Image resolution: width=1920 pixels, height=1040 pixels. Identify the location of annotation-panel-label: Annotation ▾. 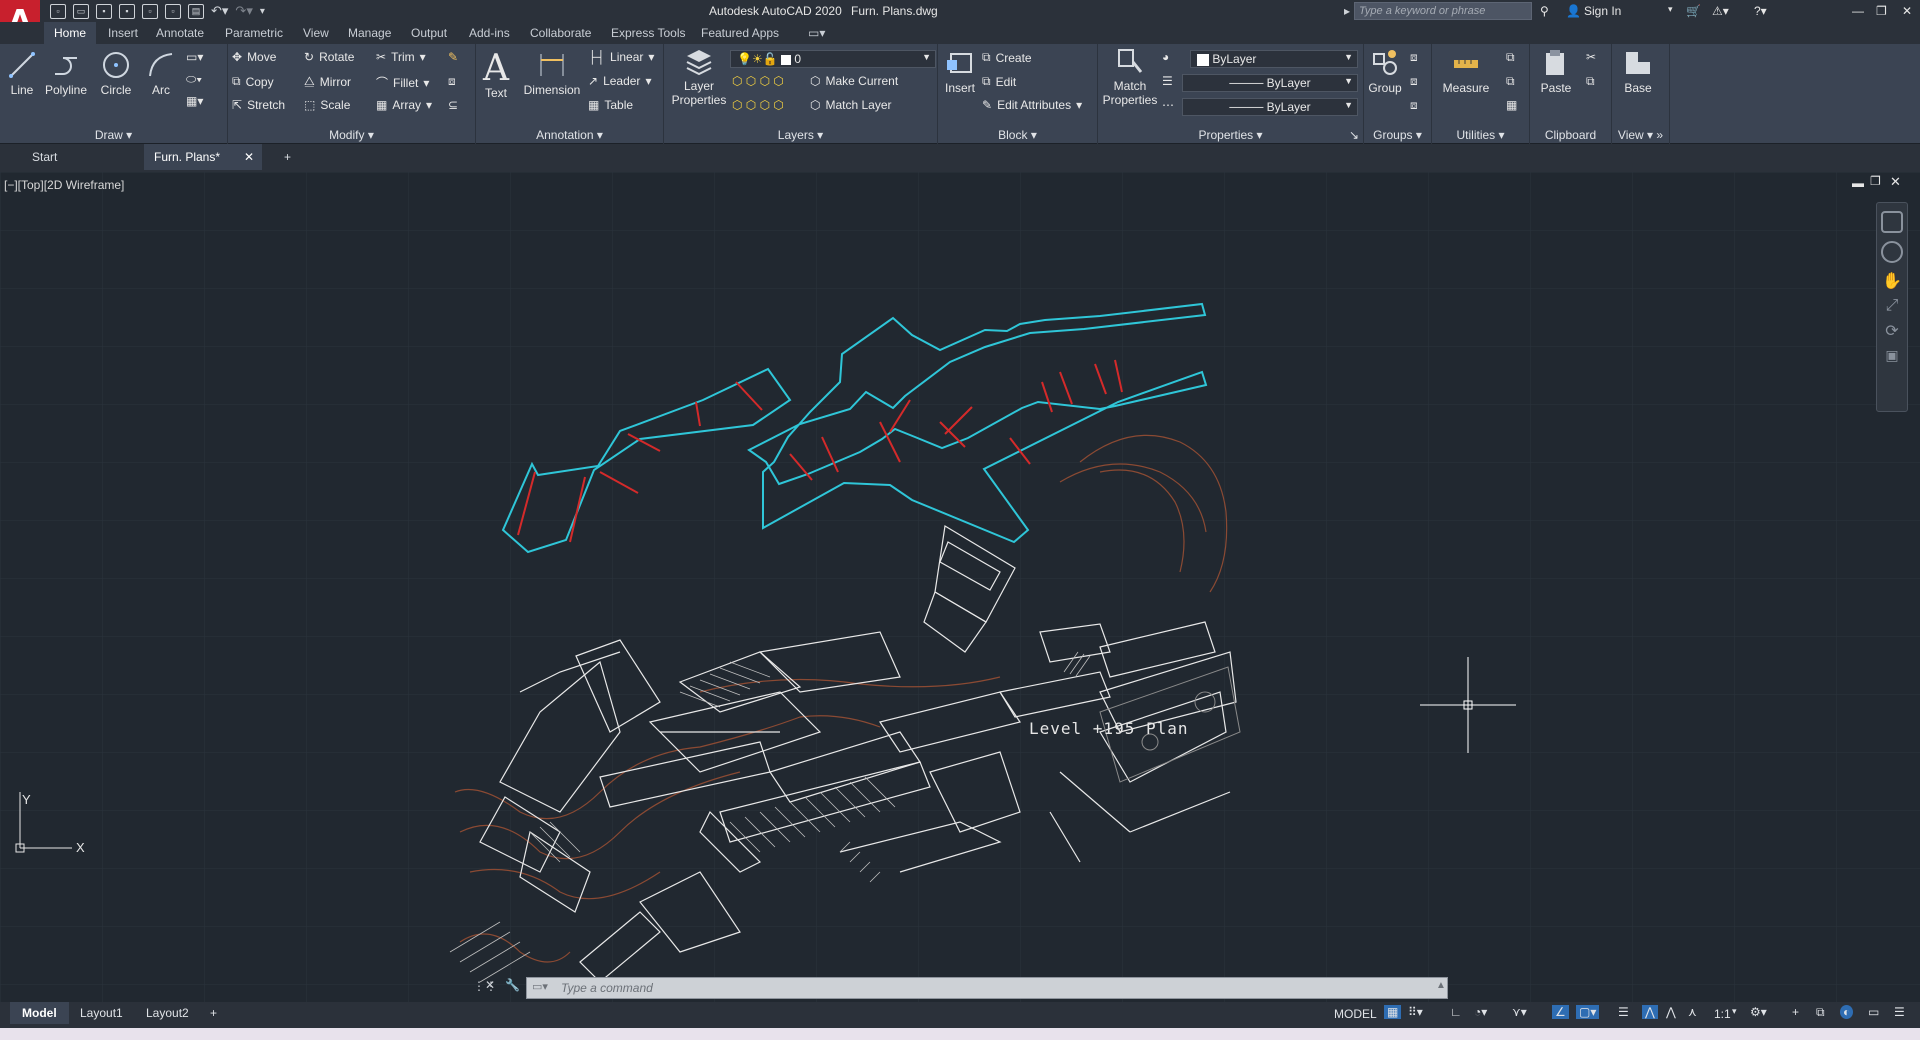
(569, 135).